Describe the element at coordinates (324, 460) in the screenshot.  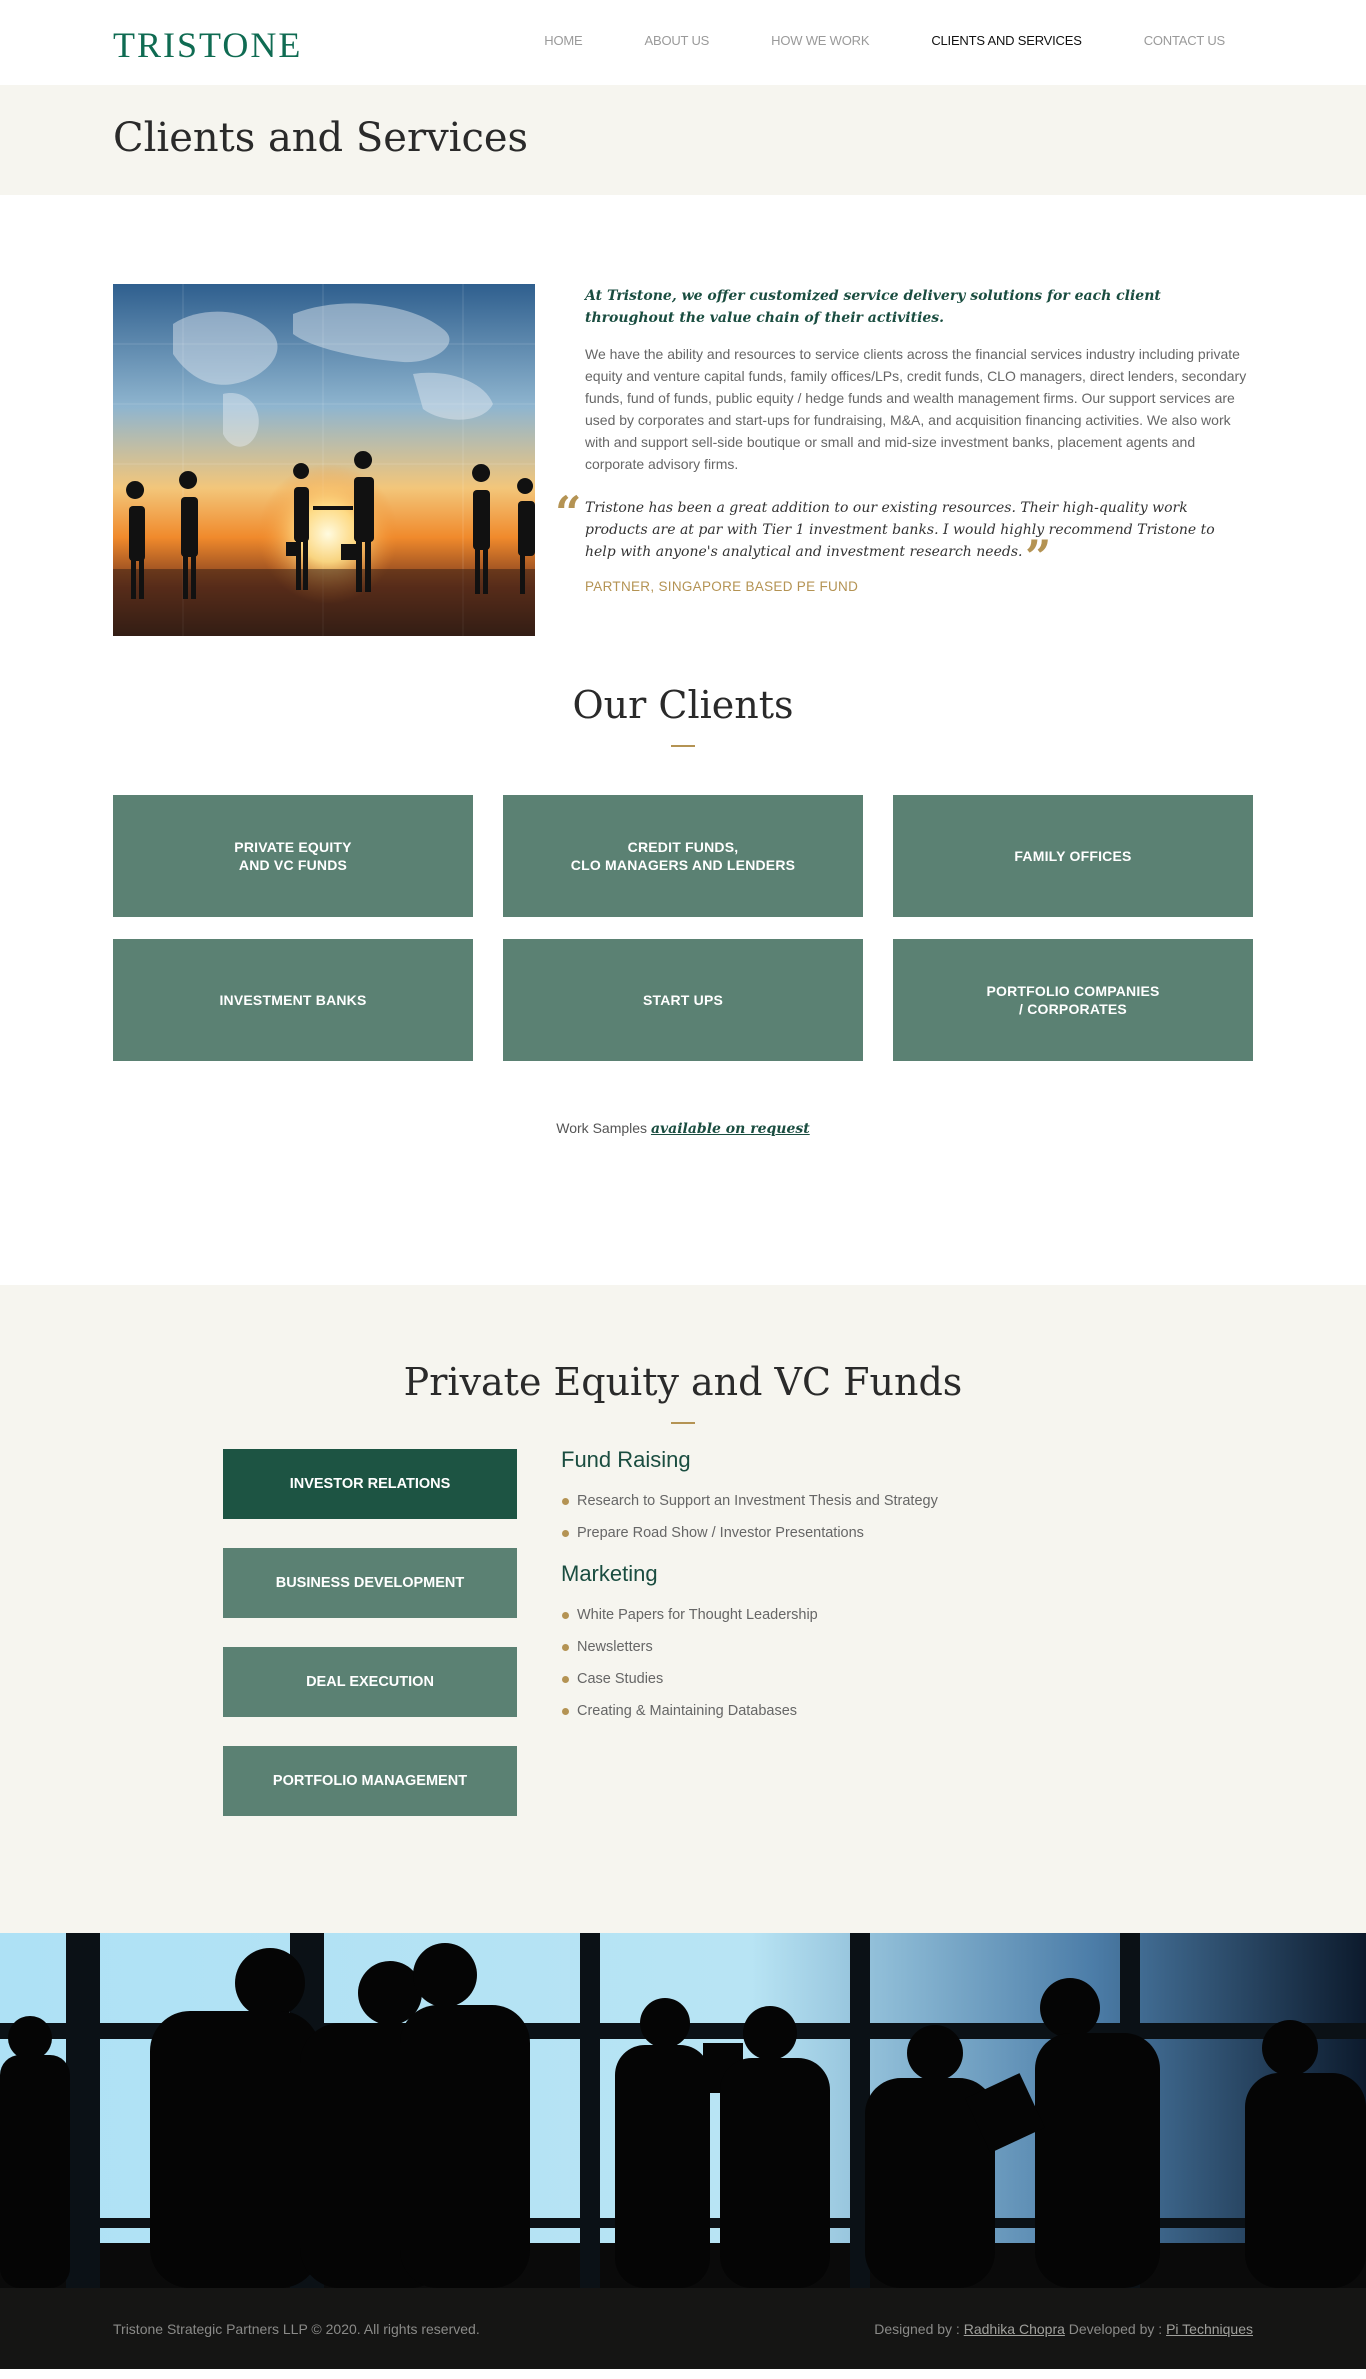
I see `handshake-world-map-image` at that location.